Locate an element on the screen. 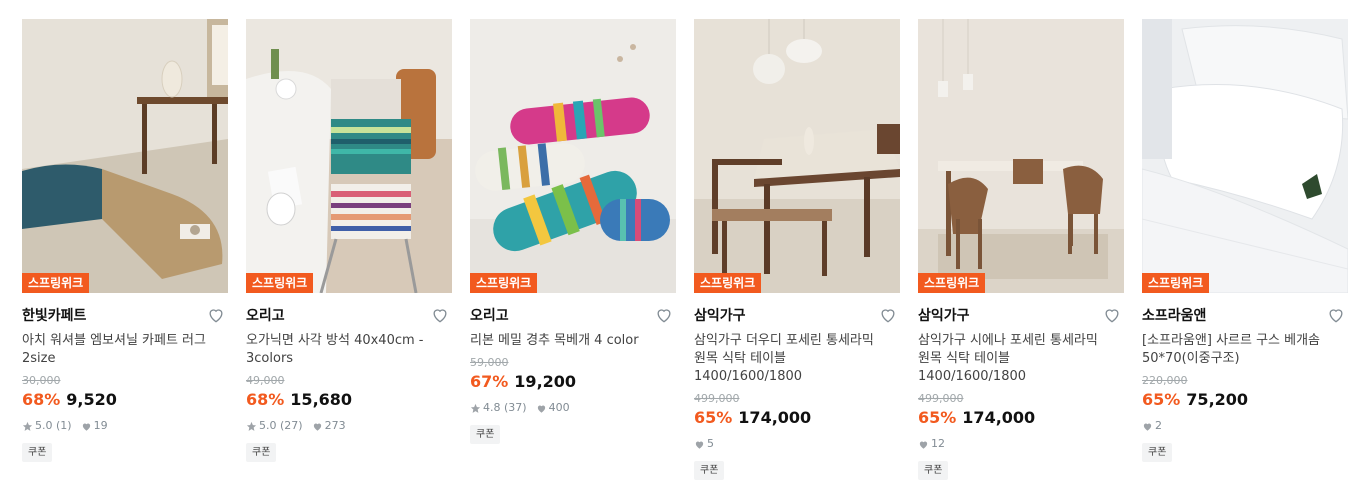  price-line: 65% 75,200 is located at coordinates (1245, 400).